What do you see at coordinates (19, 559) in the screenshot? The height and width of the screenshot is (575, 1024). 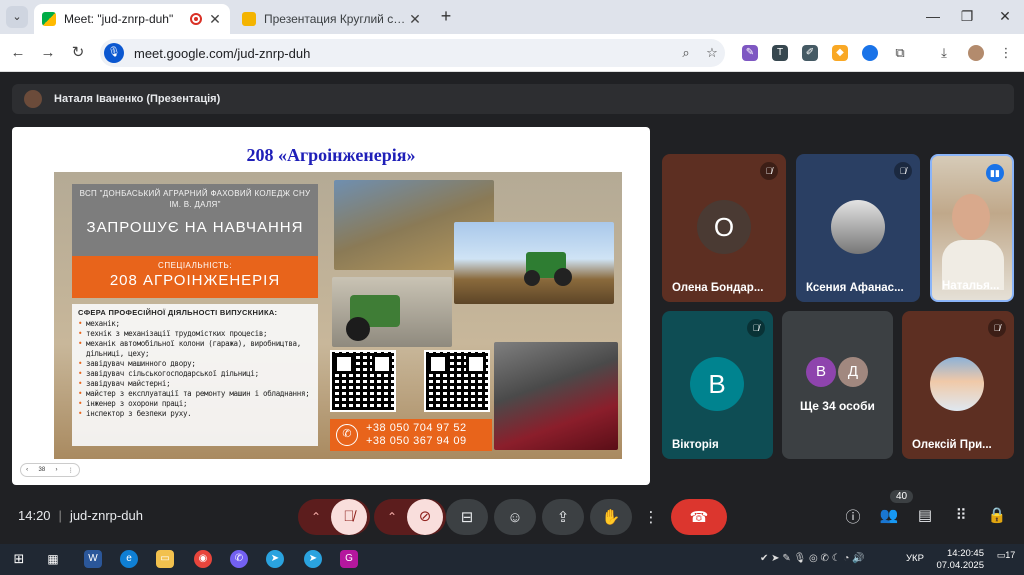 I see `windows-start-icon: ⊞` at bounding box center [19, 559].